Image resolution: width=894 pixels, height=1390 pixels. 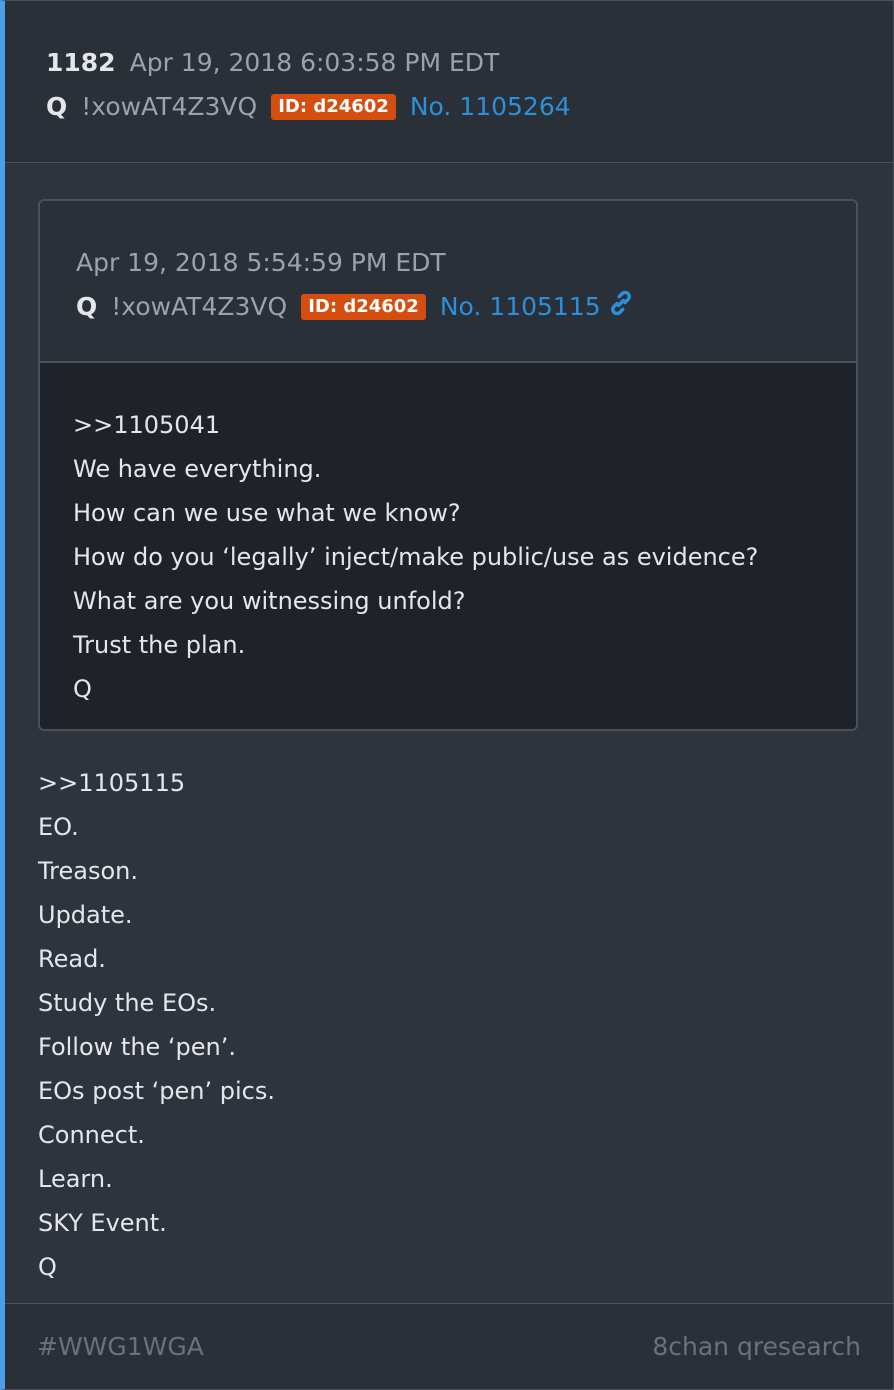 What do you see at coordinates (159, 645) in the screenshot?
I see `quoted-text-line: Trust the plan.` at bounding box center [159, 645].